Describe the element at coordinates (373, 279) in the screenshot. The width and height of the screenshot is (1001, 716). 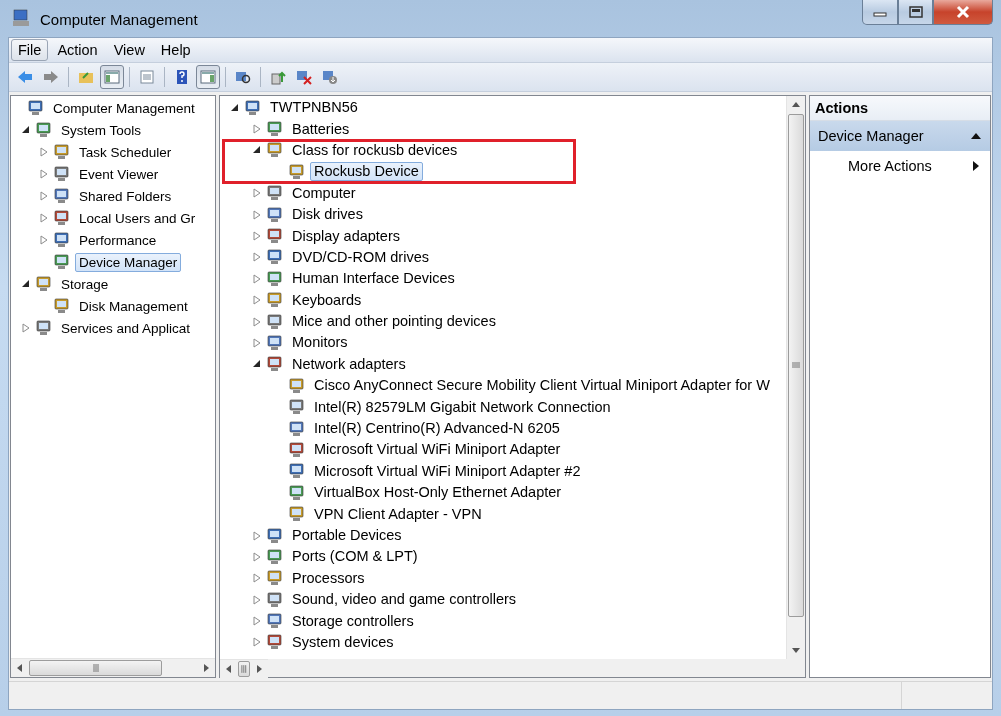
I see `tree-item: Human Interface Devices` at that location.